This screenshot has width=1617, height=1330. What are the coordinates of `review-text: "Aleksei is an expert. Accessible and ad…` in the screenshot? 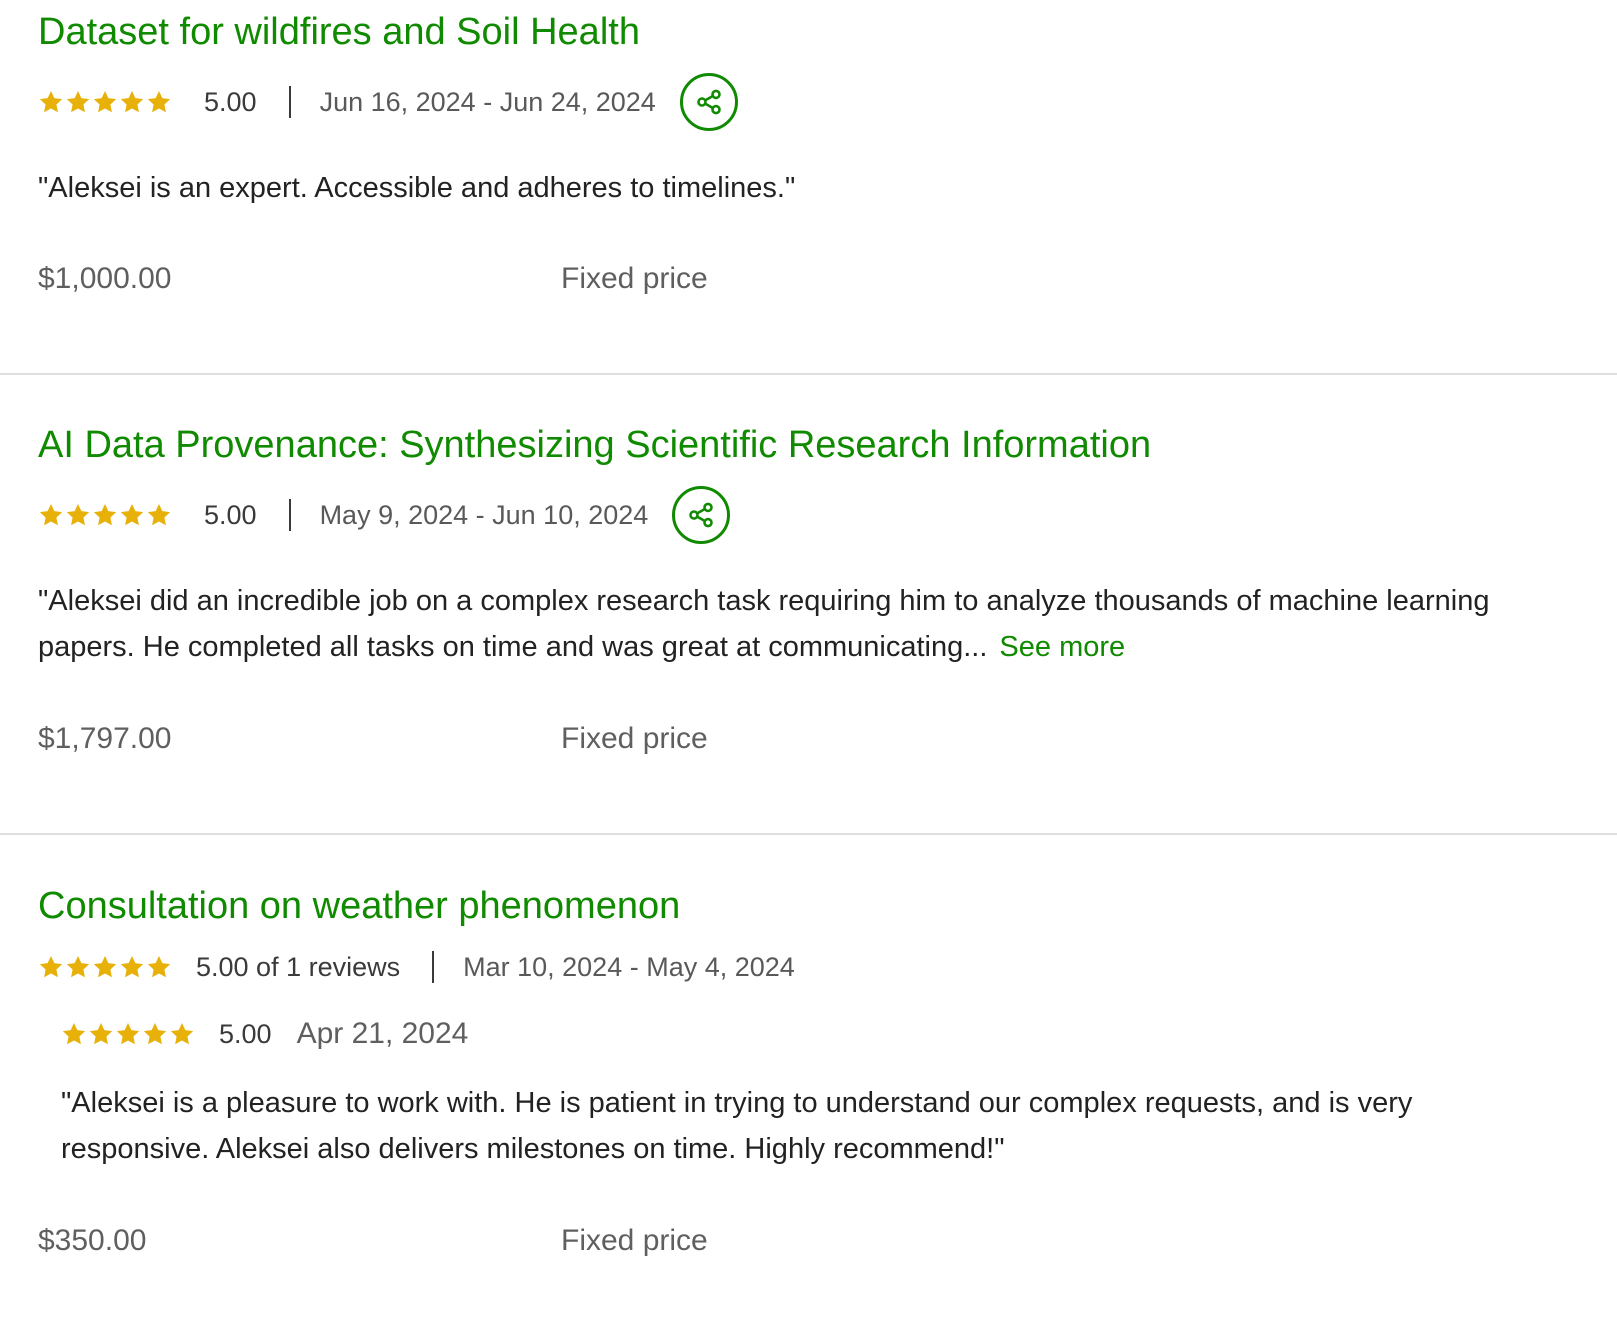 It's located at (417, 188).